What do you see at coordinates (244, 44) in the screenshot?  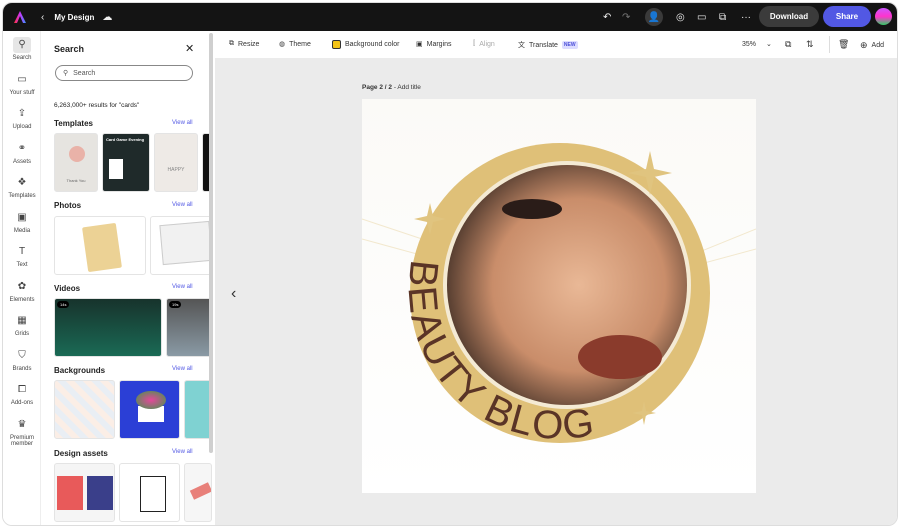 I see `resize-button: ⧉ Resize` at bounding box center [244, 44].